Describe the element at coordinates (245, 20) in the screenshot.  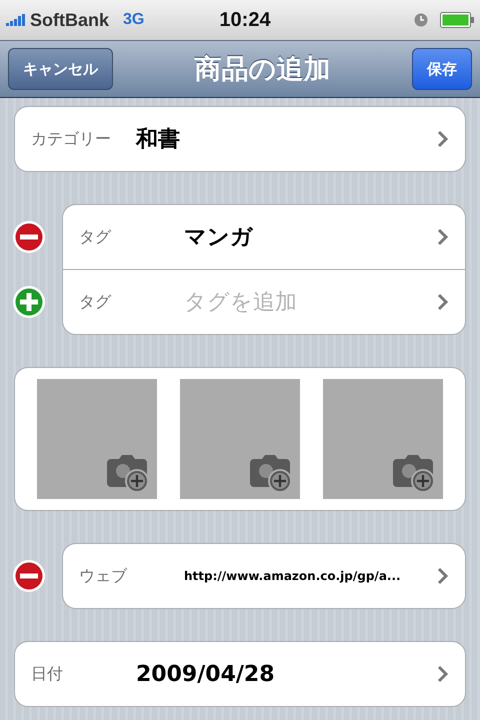
I see `clock-time: 10:24` at that location.